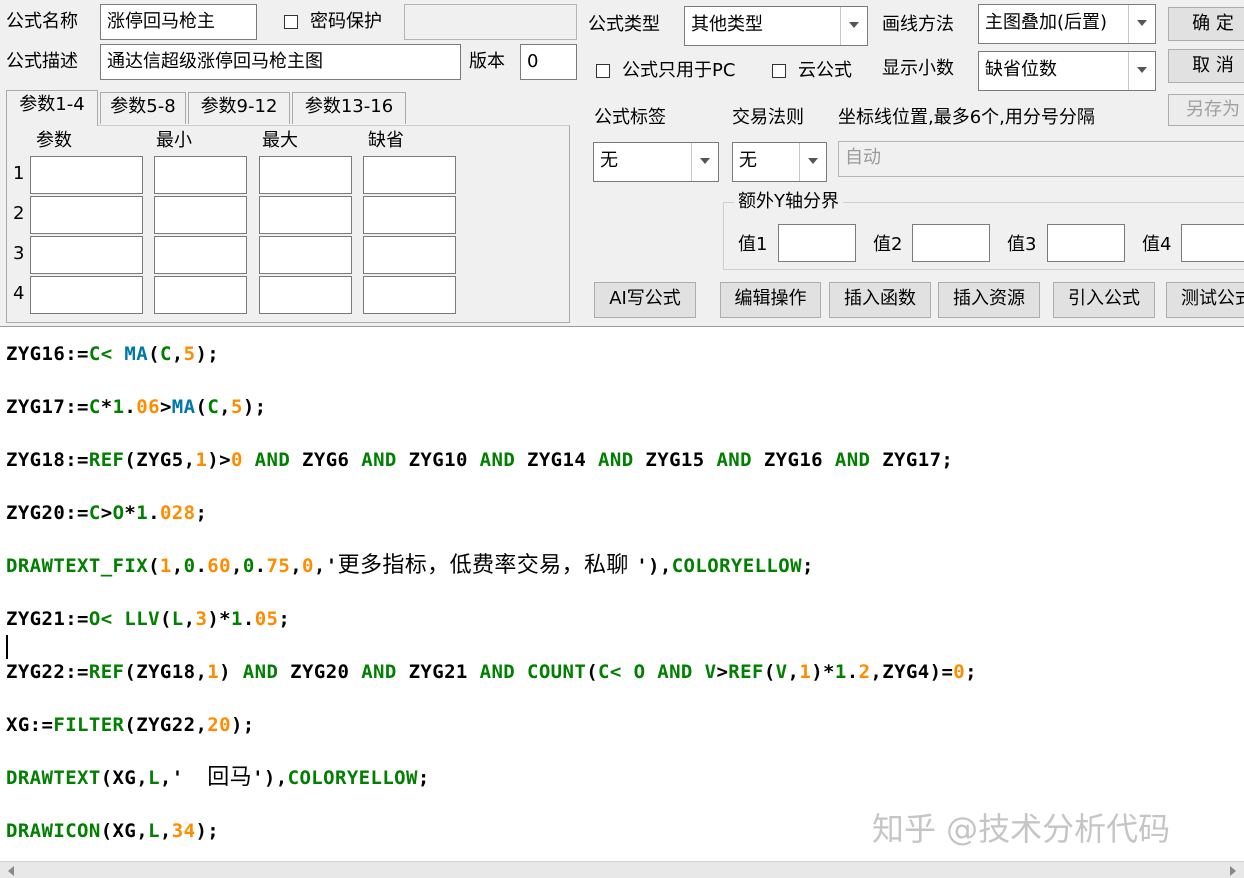 Image resolution: width=1244 pixels, height=878 pixels. Describe the element at coordinates (213, 407) in the screenshot. I see `code-token: C` at that location.